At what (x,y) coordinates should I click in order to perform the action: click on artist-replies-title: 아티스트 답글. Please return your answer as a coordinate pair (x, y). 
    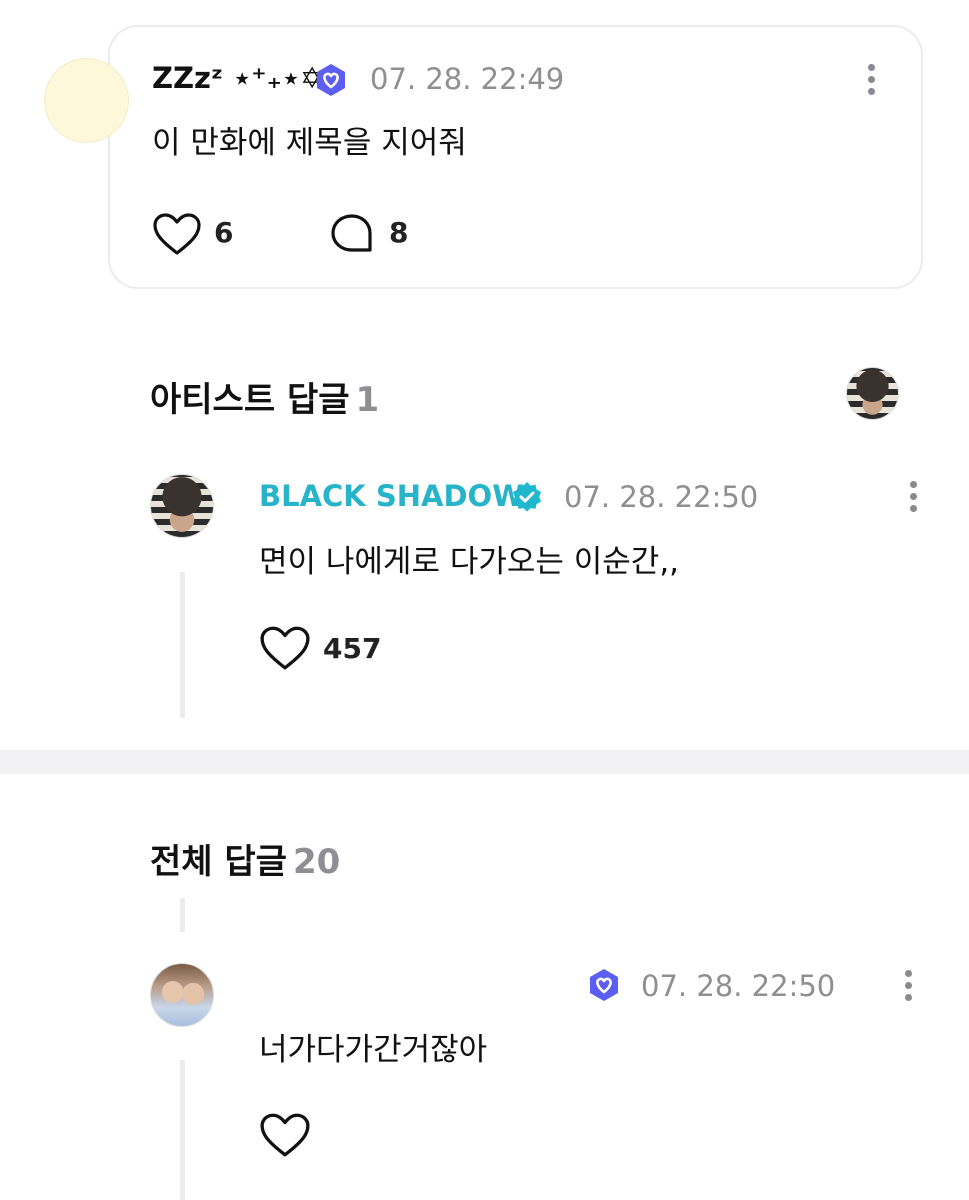
    Looking at the image, I should click on (250, 400).